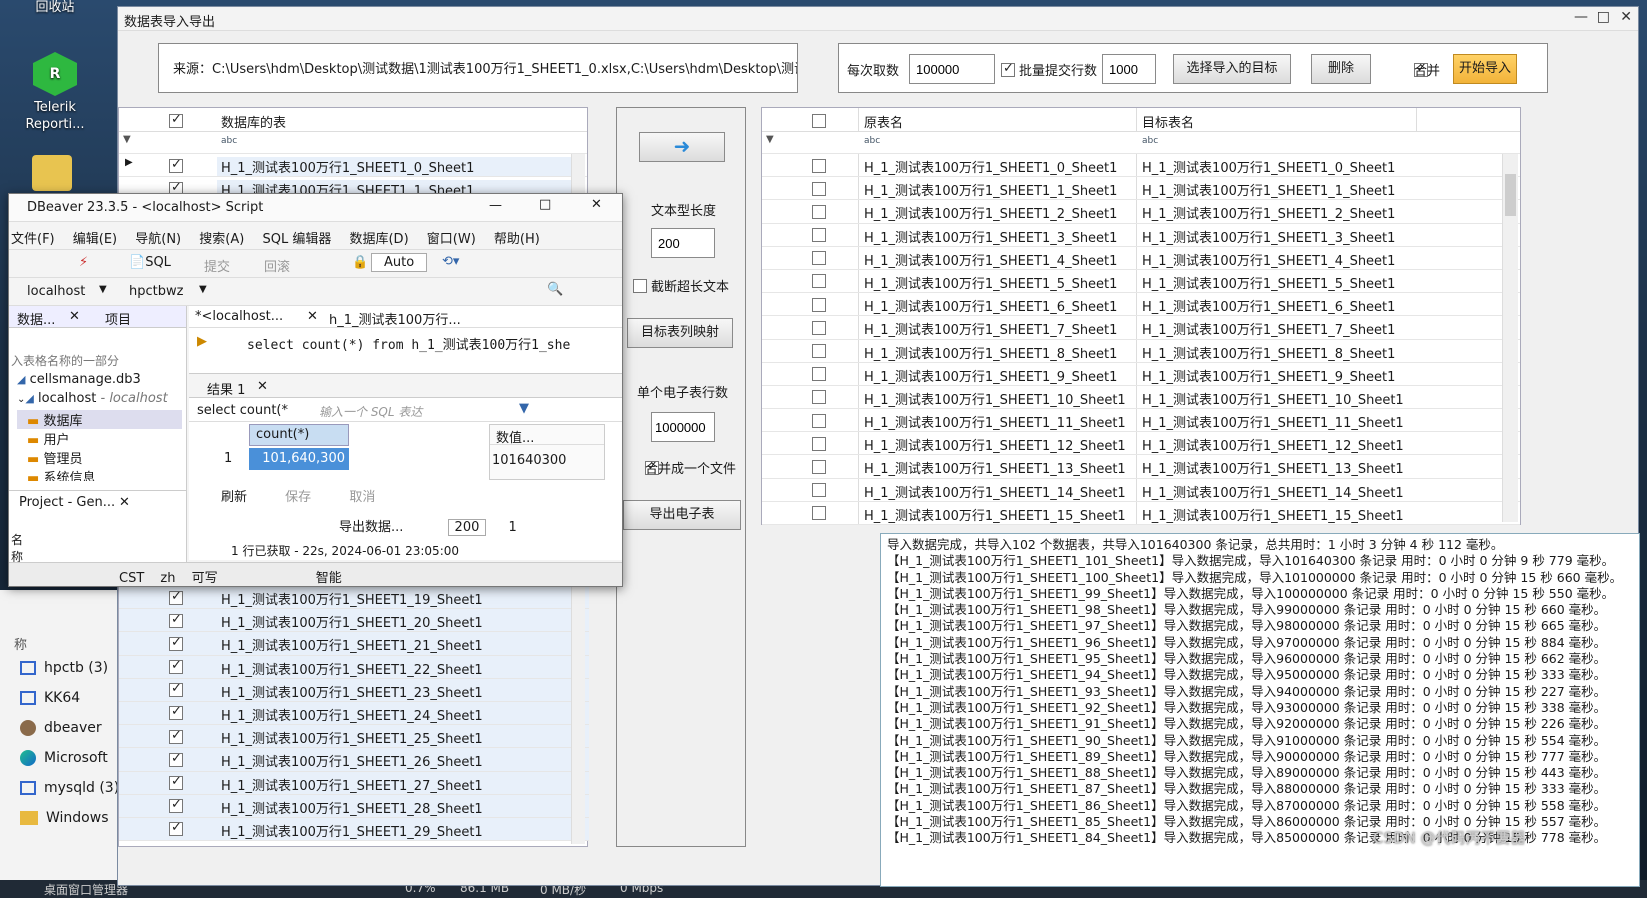 The width and height of the screenshot is (1647, 898). Describe the element at coordinates (354, 644) in the screenshot. I see `table-row: H_1_测试表100万行1_SHEET1_21_Sheet1` at that location.